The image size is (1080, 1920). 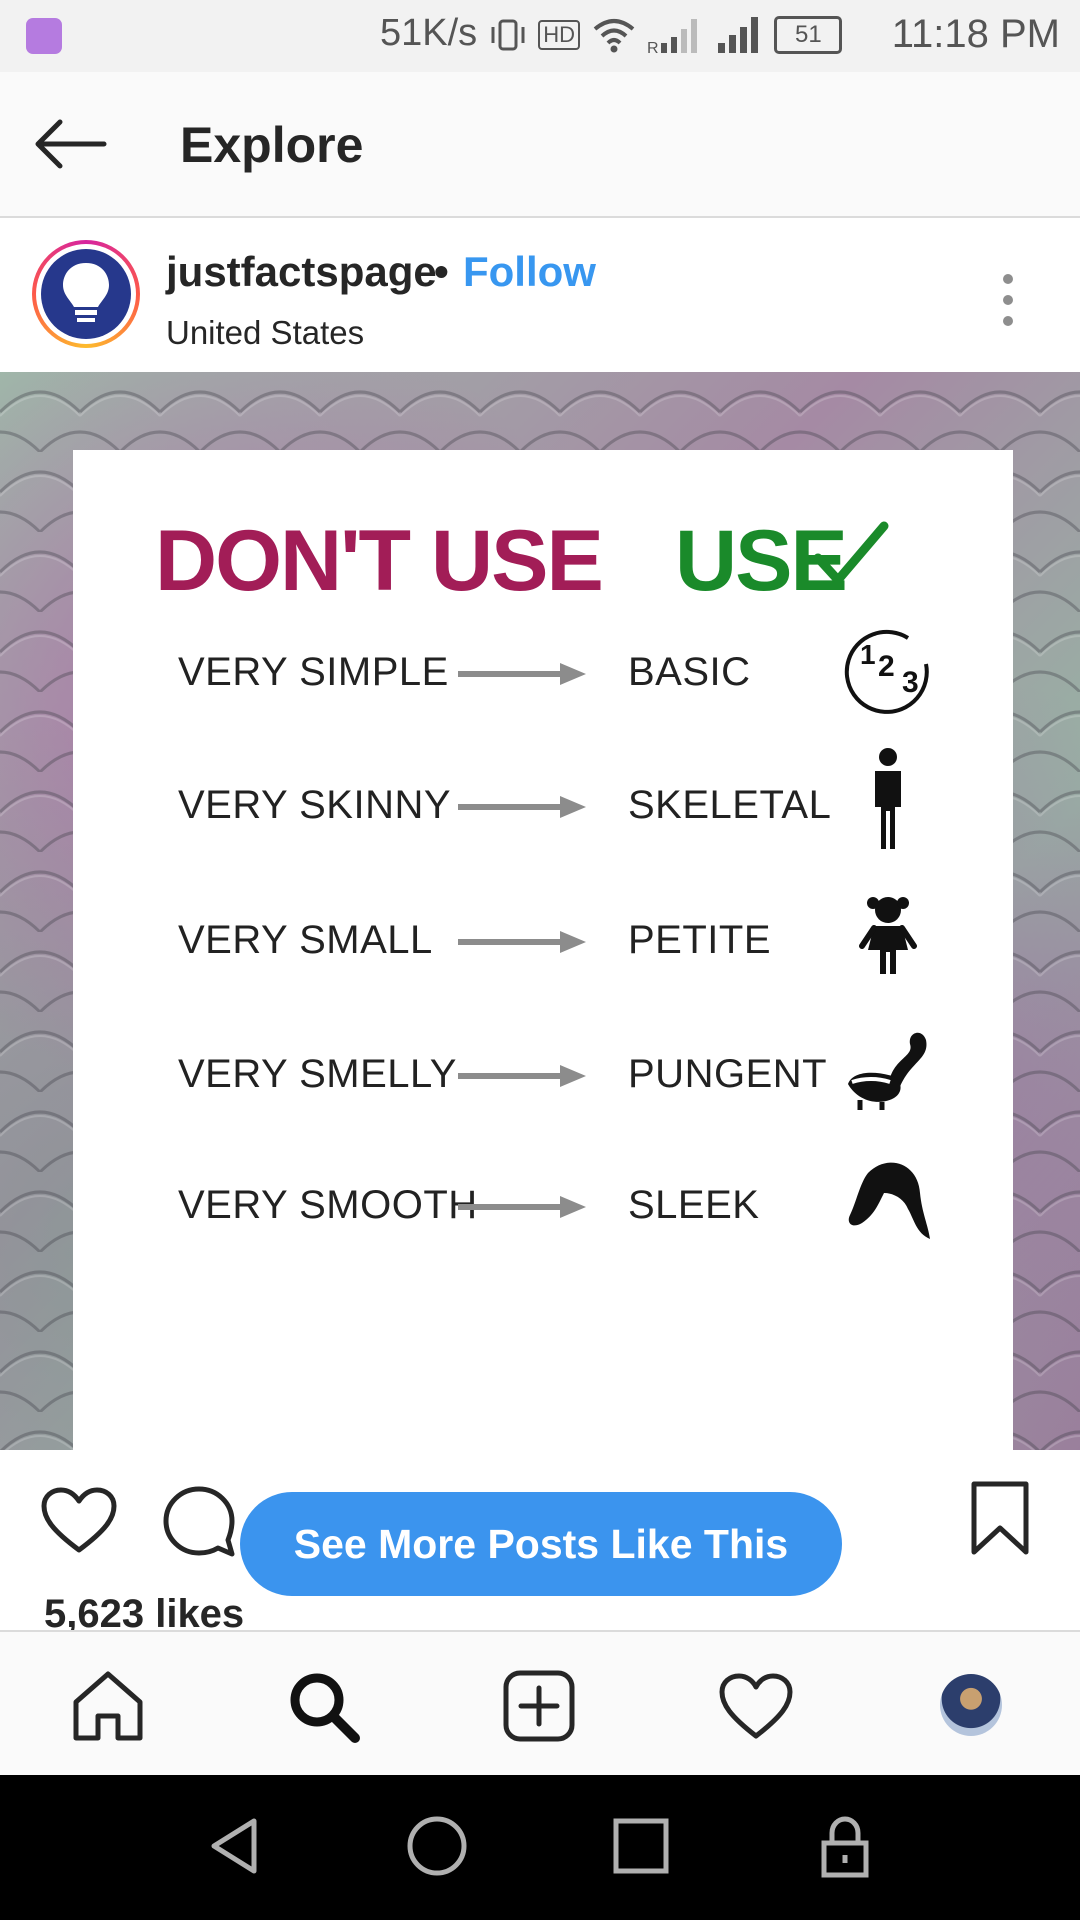 What do you see at coordinates (971, 1705) in the screenshot?
I see `profile-avatar` at bounding box center [971, 1705].